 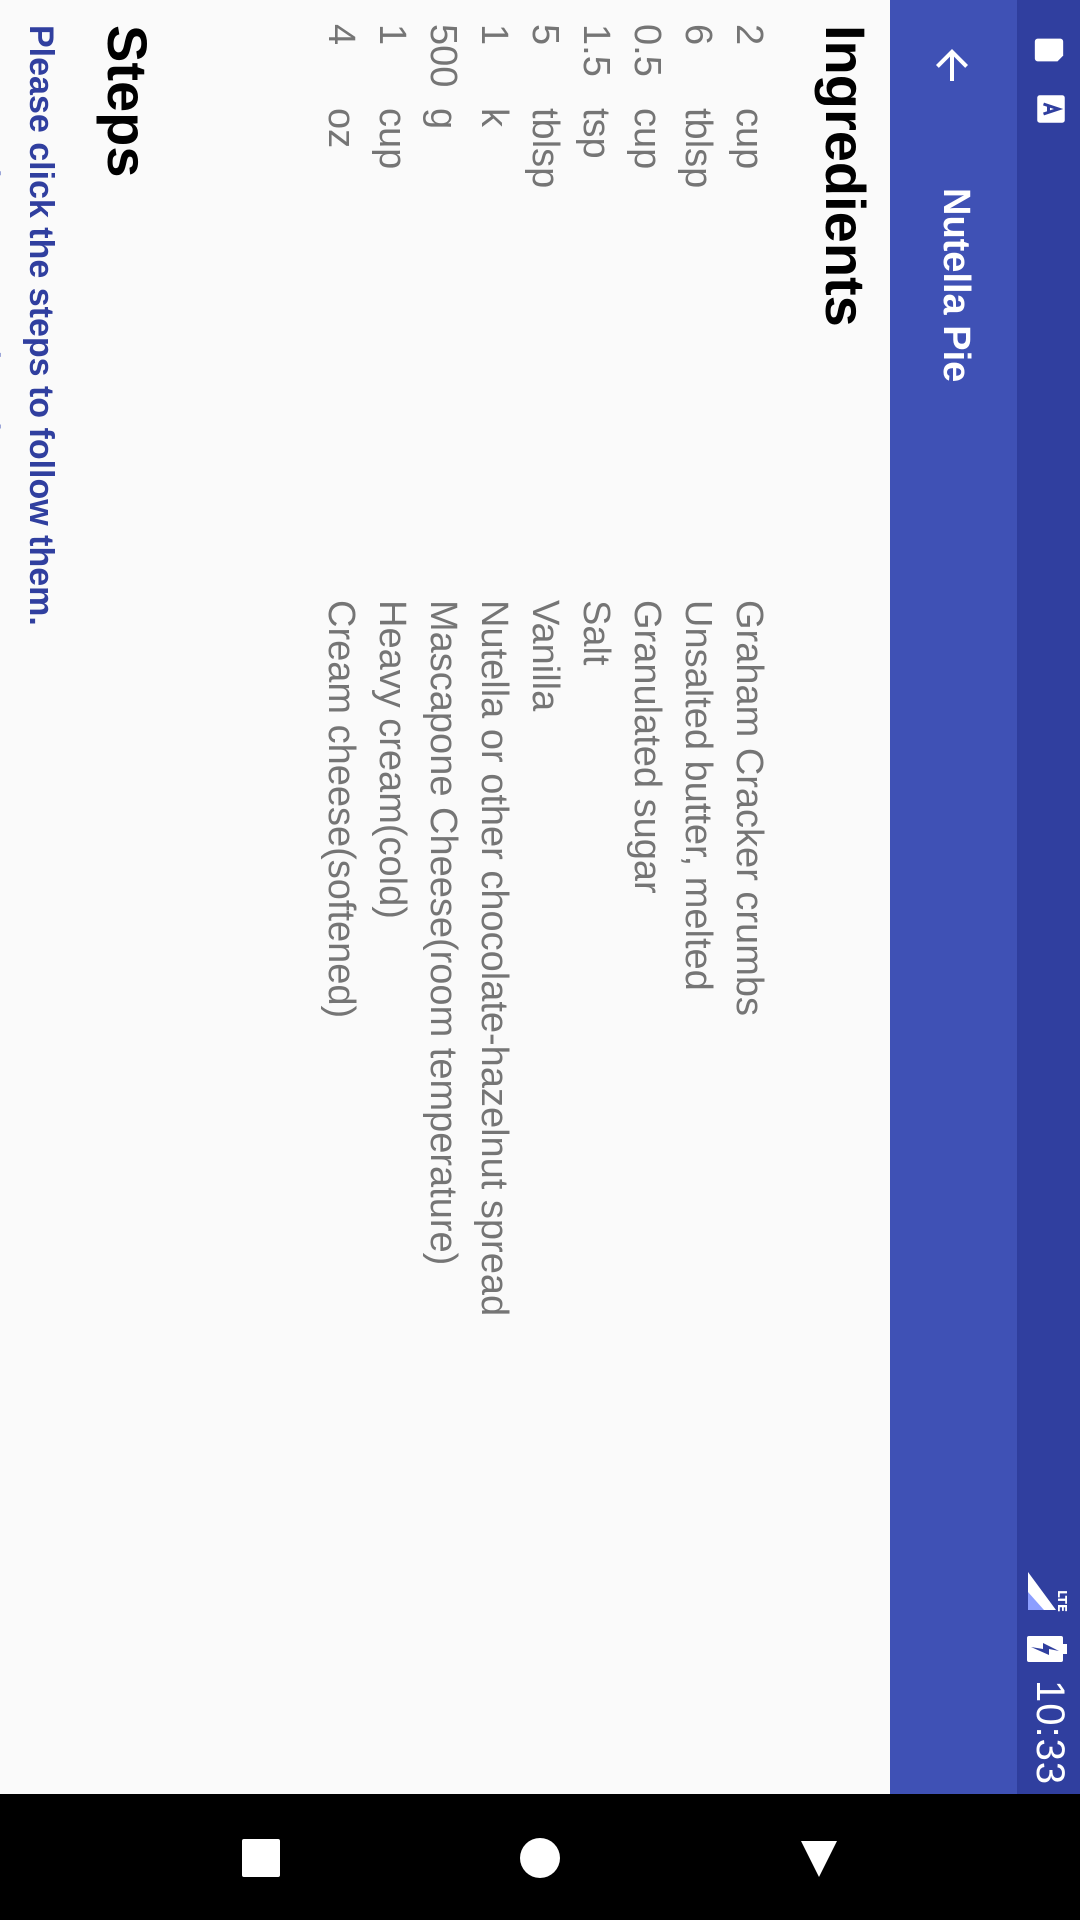 What do you see at coordinates (1047, 1649) in the screenshot?
I see `battery-charging-icon` at bounding box center [1047, 1649].